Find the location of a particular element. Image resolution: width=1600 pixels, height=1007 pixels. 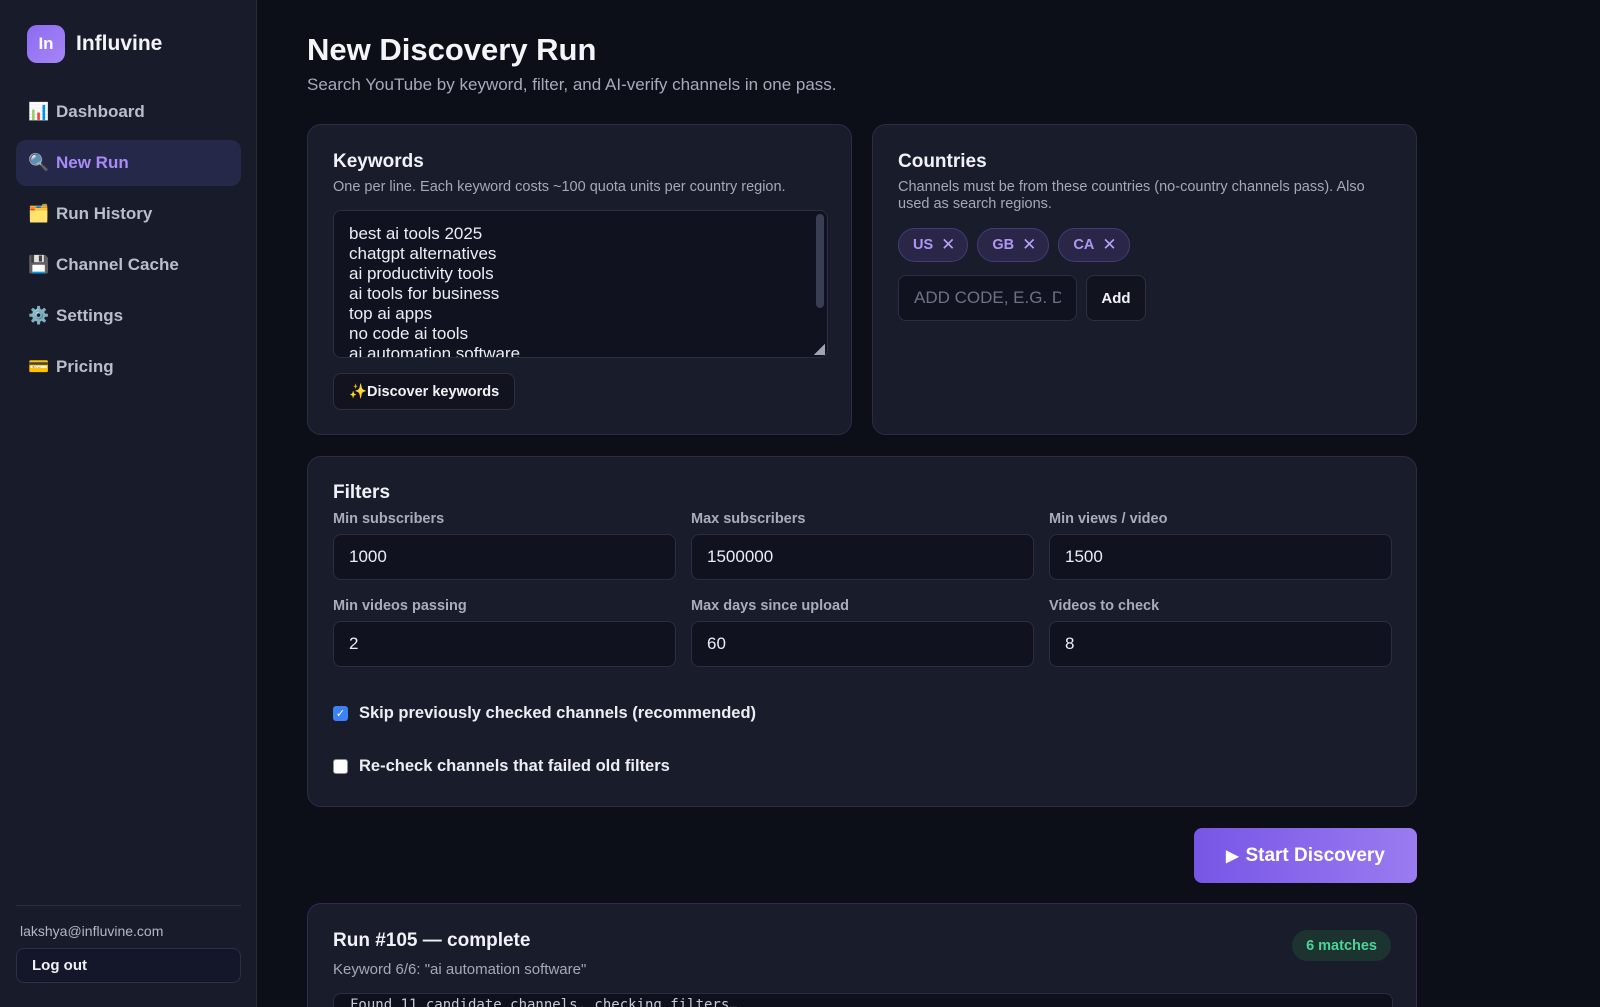

chip-label: GB is located at coordinates (1003, 245).